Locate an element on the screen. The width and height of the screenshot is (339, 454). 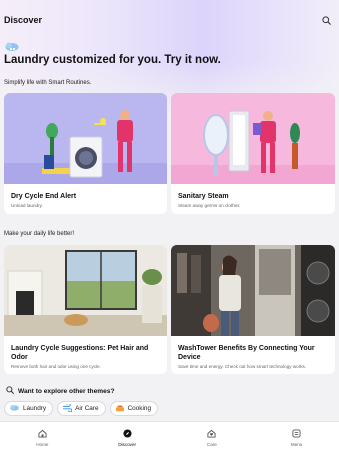
cooking-icon is located at coordinates (120, 409).